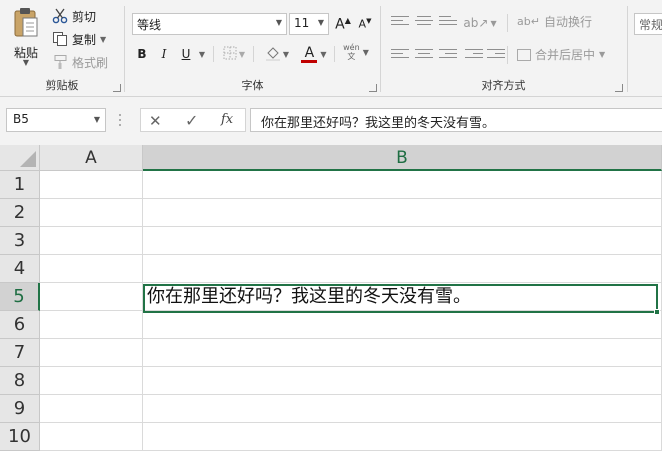 The image size is (662, 453). What do you see at coordinates (480, 23) in the screenshot?
I see `orientation-button: ab↗ ▼` at bounding box center [480, 23].